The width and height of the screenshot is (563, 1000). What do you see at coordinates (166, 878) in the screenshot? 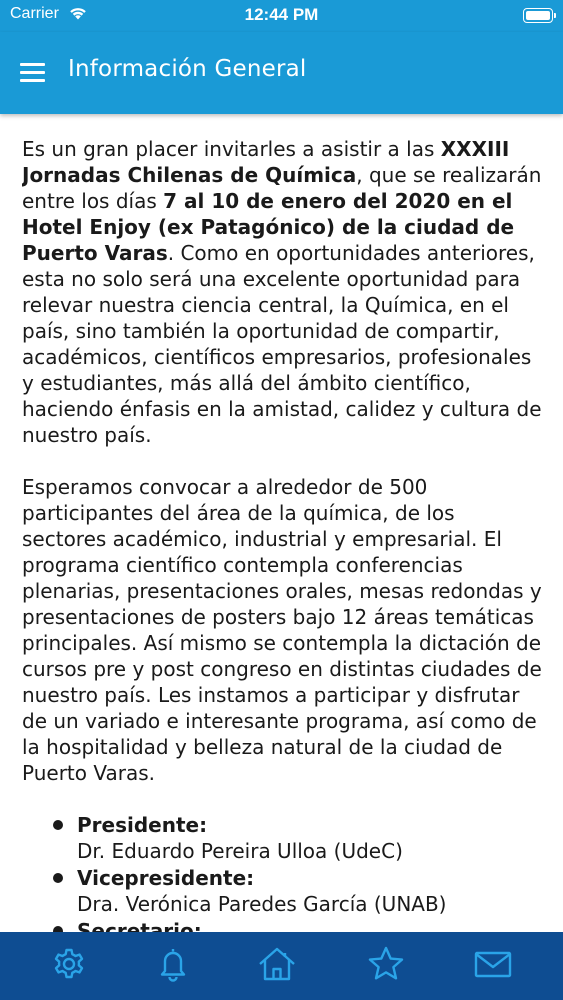
I see `officer-role: Vicepresidente:` at bounding box center [166, 878].